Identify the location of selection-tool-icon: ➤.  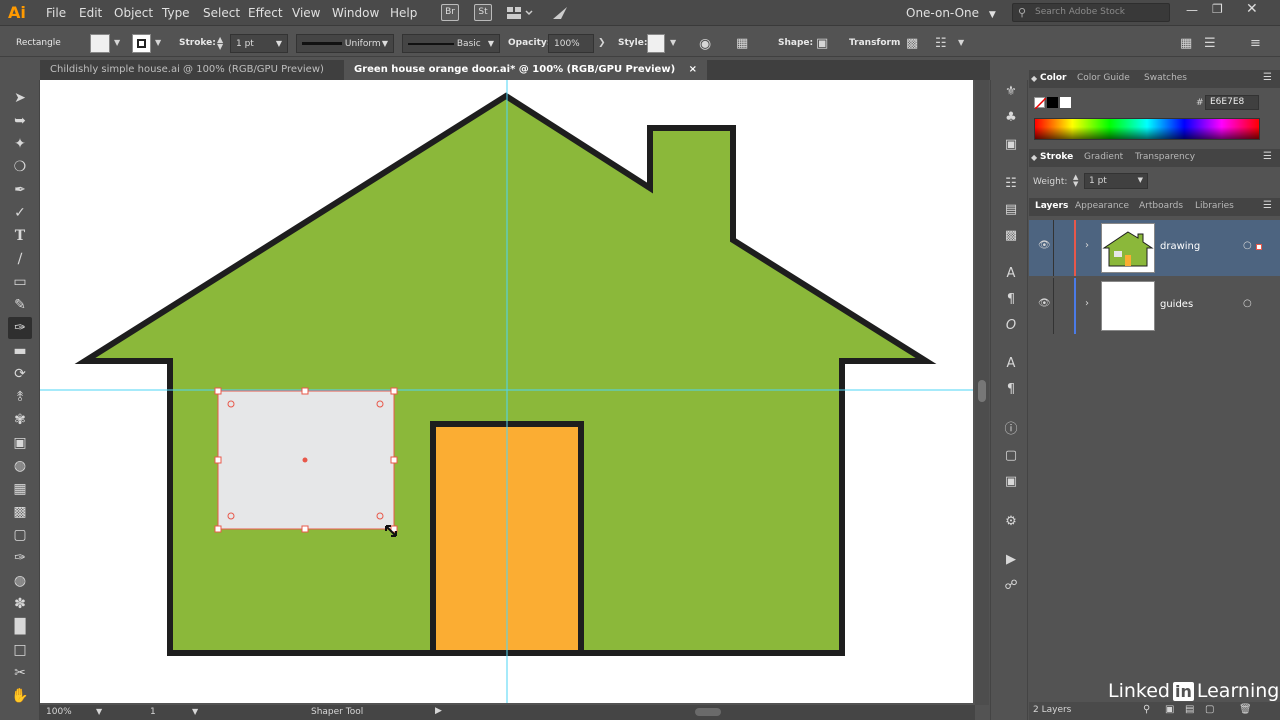
(20, 98).